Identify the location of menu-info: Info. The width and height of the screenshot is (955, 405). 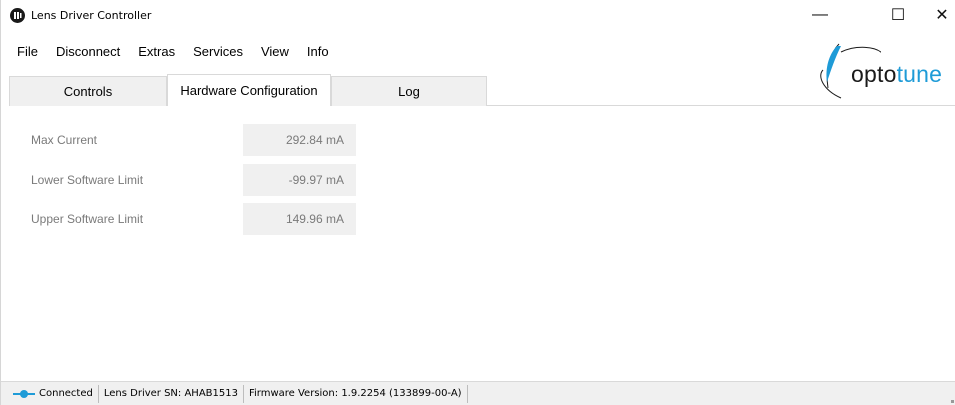
(318, 51).